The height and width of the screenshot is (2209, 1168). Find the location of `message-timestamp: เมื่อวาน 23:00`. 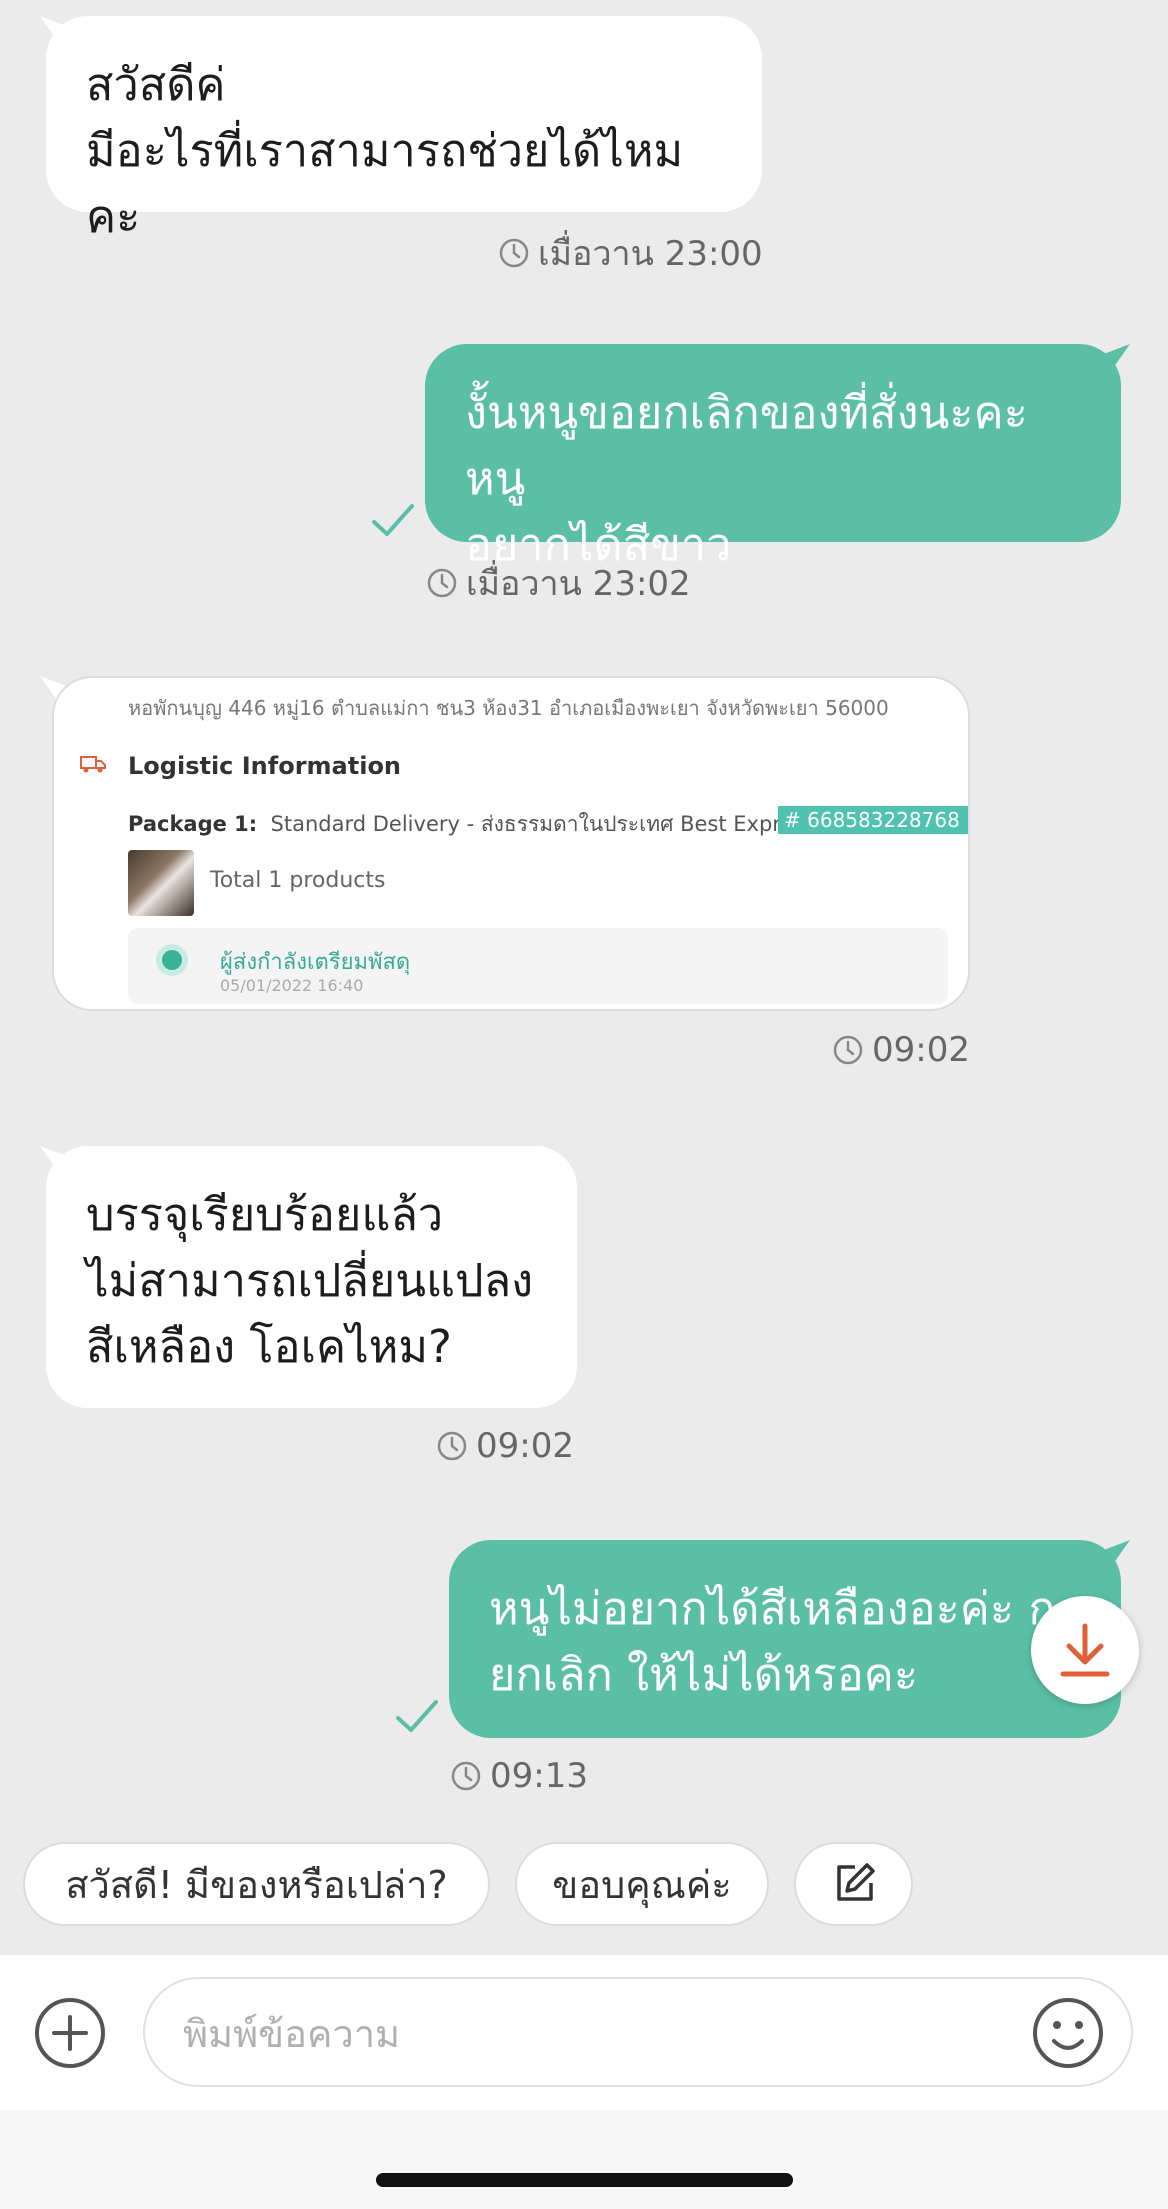

message-timestamp: เมื่อวาน 23:00 is located at coordinates (630, 253).